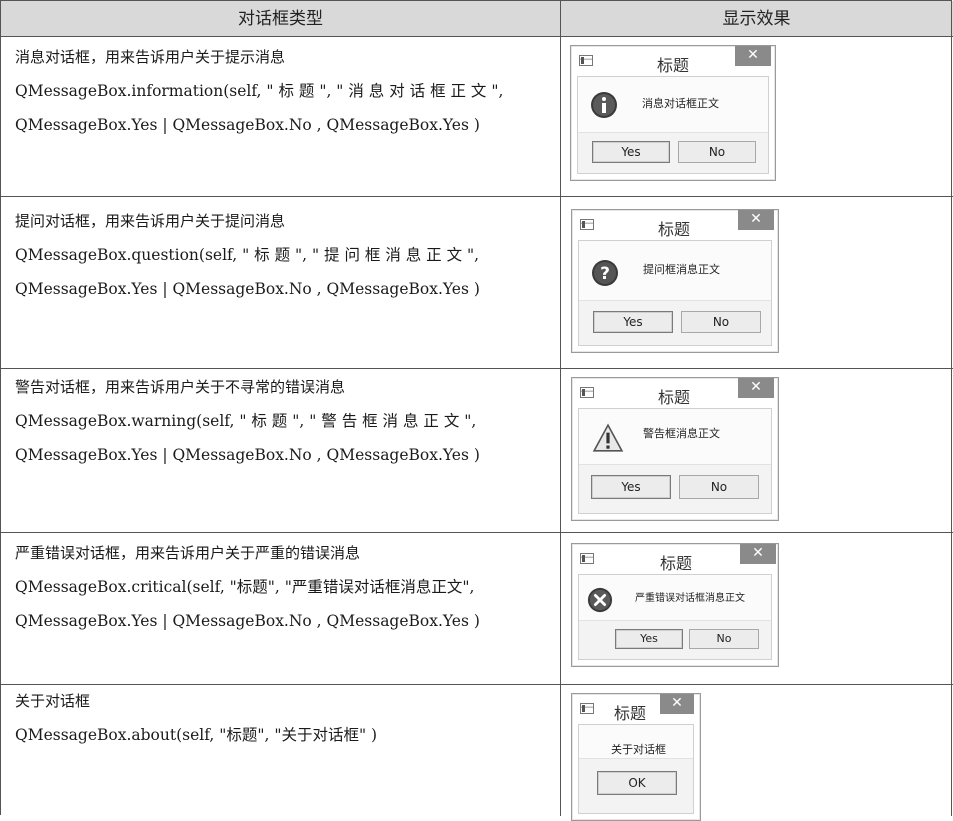 The width and height of the screenshot is (953, 821). What do you see at coordinates (196, 735) in the screenshot?
I see `code-line: QMessageBox.about(self, "标题", "关于对话框" )` at bounding box center [196, 735].